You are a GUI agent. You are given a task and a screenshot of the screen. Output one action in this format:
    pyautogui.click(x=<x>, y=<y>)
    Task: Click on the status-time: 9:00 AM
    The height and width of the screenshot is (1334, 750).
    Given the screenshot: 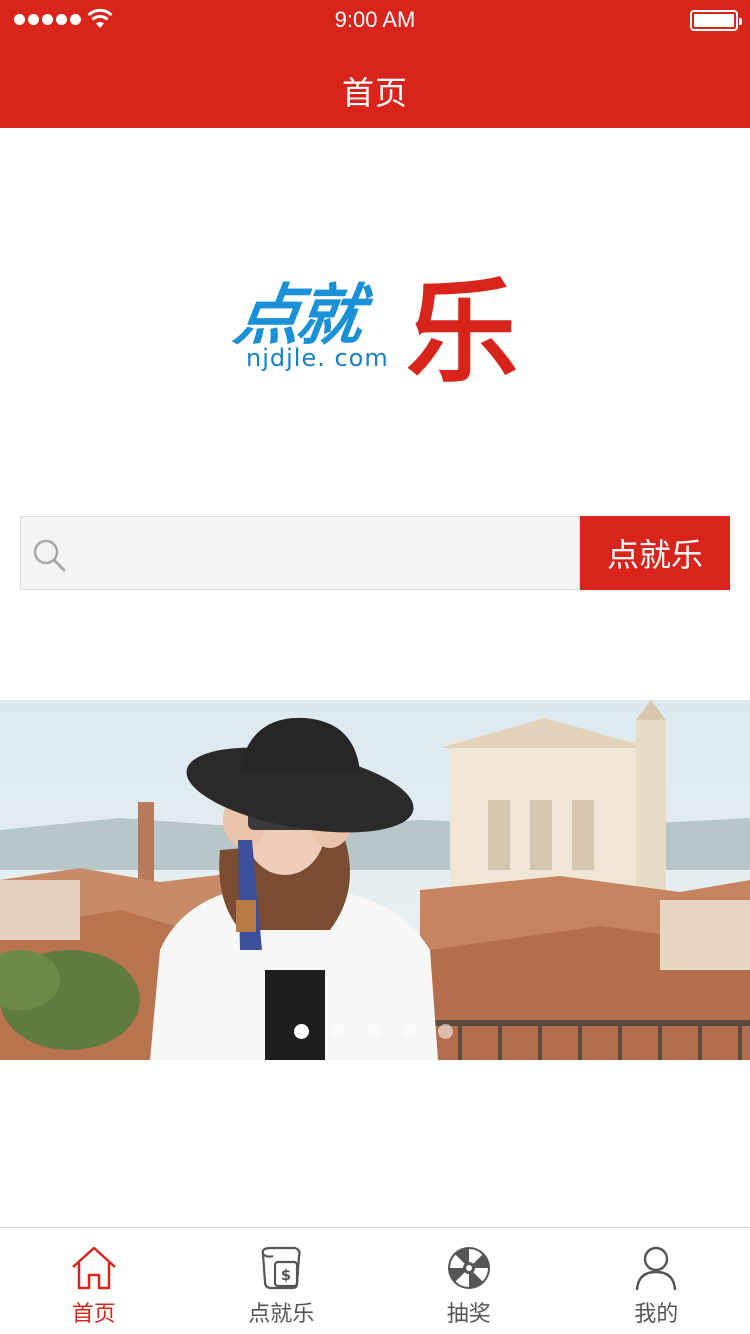 What is the action you would take?
    pyautogui.click(x=375, y=19)
    